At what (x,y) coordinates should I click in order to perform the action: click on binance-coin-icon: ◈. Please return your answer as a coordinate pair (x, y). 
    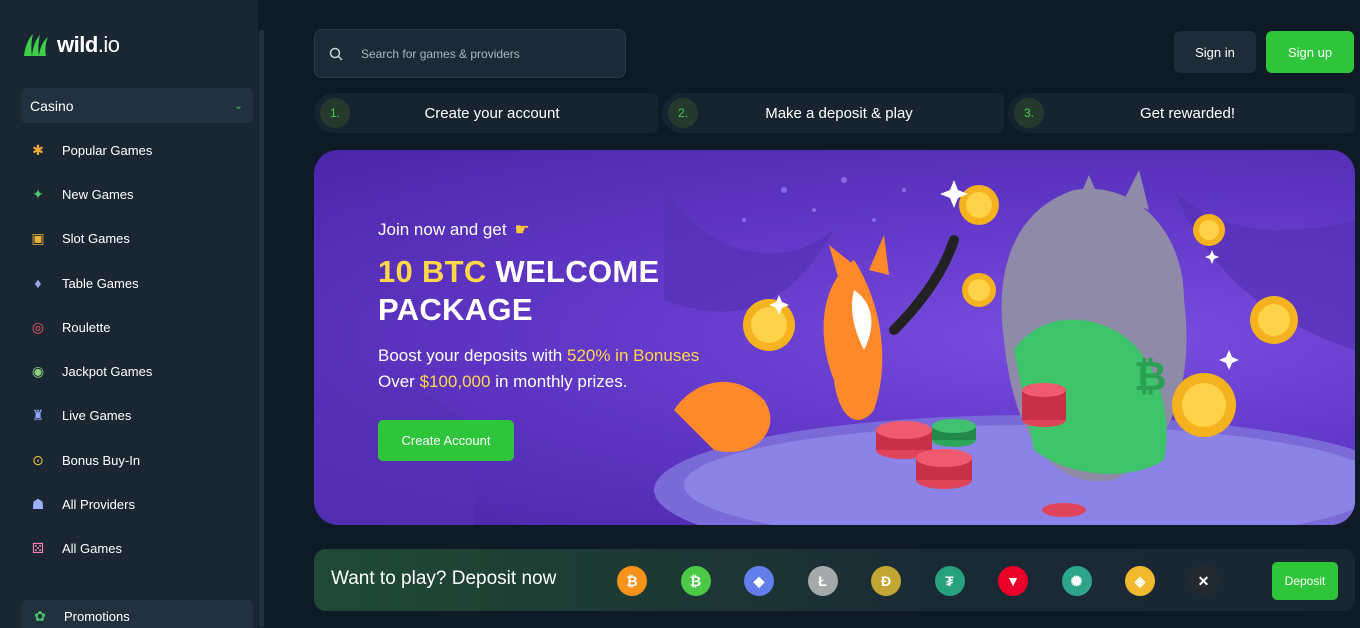
    Looking at the image, I should click on (1140, 581).